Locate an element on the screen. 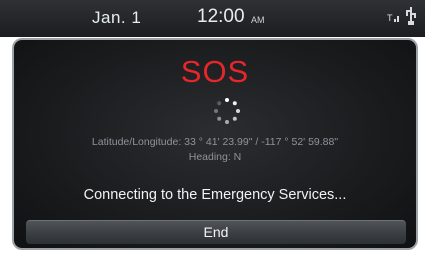  sos-title: SOS is located at coordinates (215, 71).